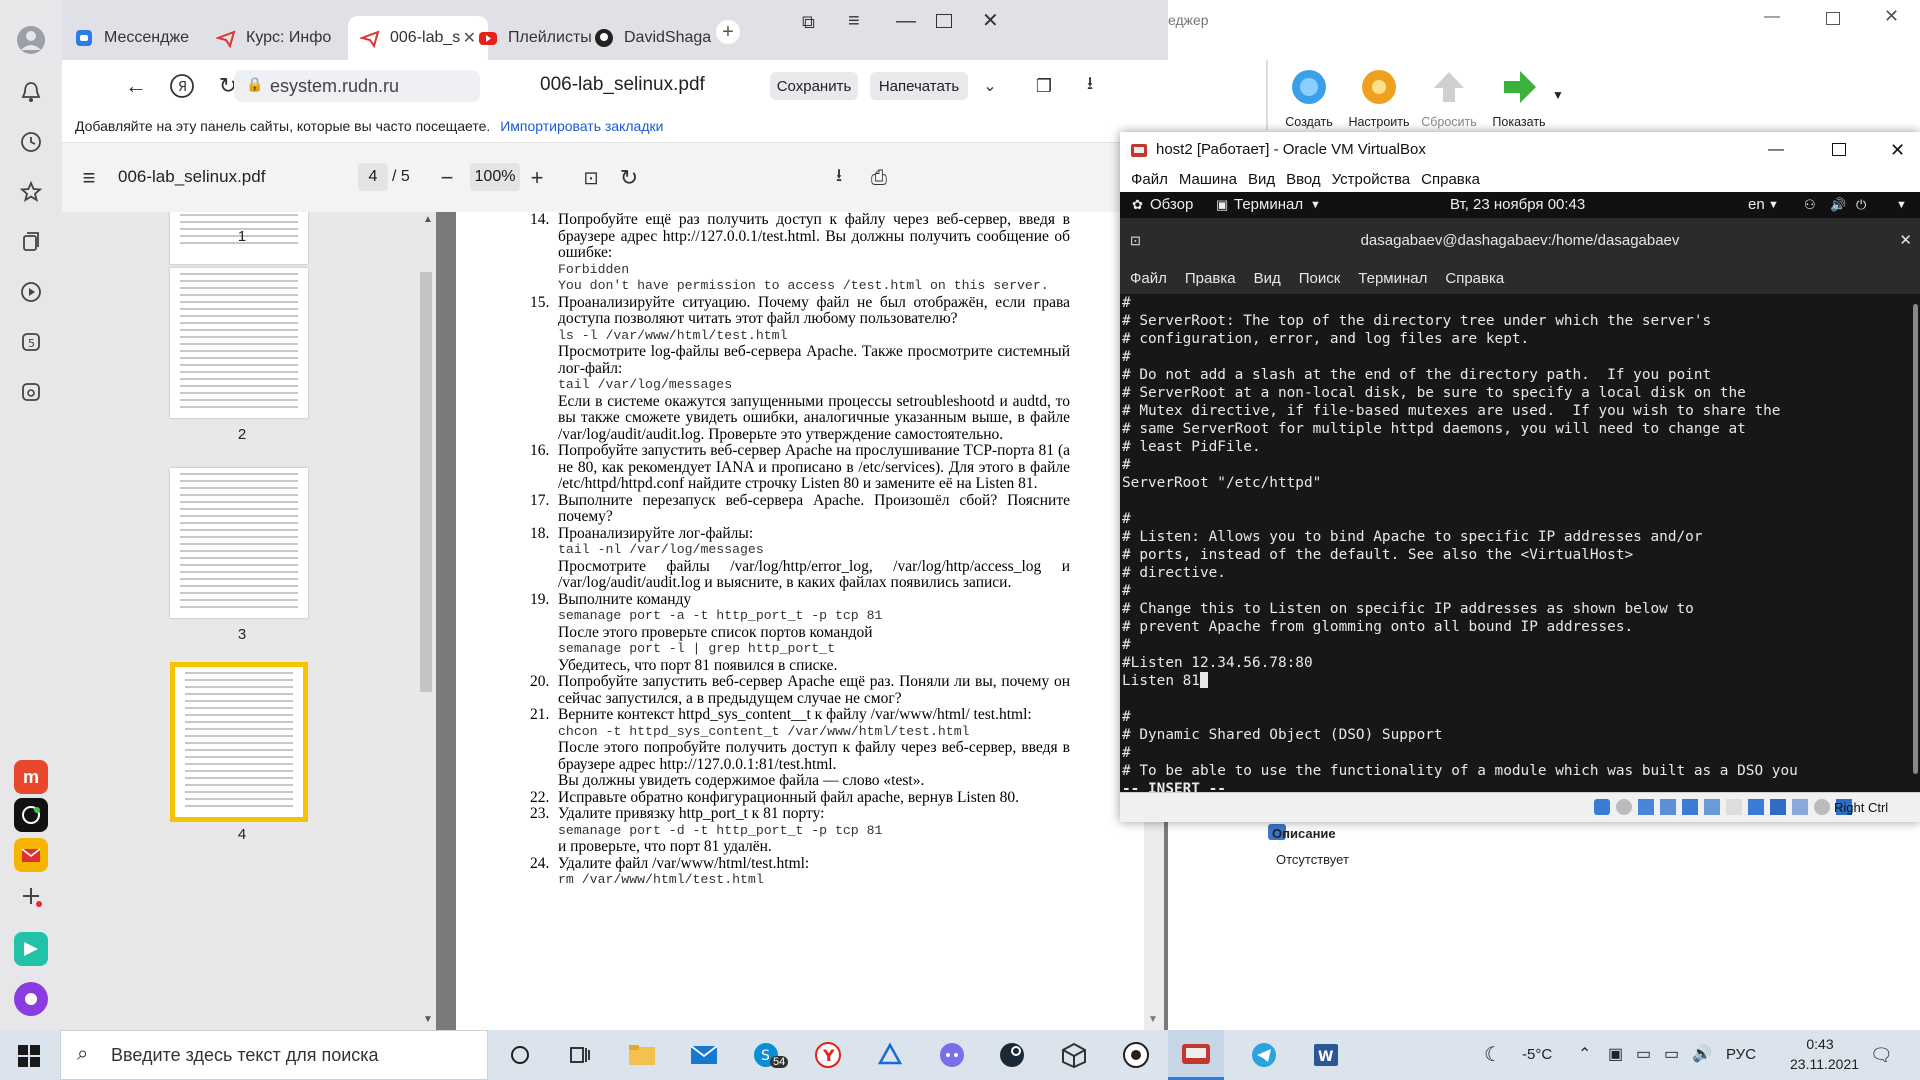  I want to click on optical-status-icon, so click(1624, 807).